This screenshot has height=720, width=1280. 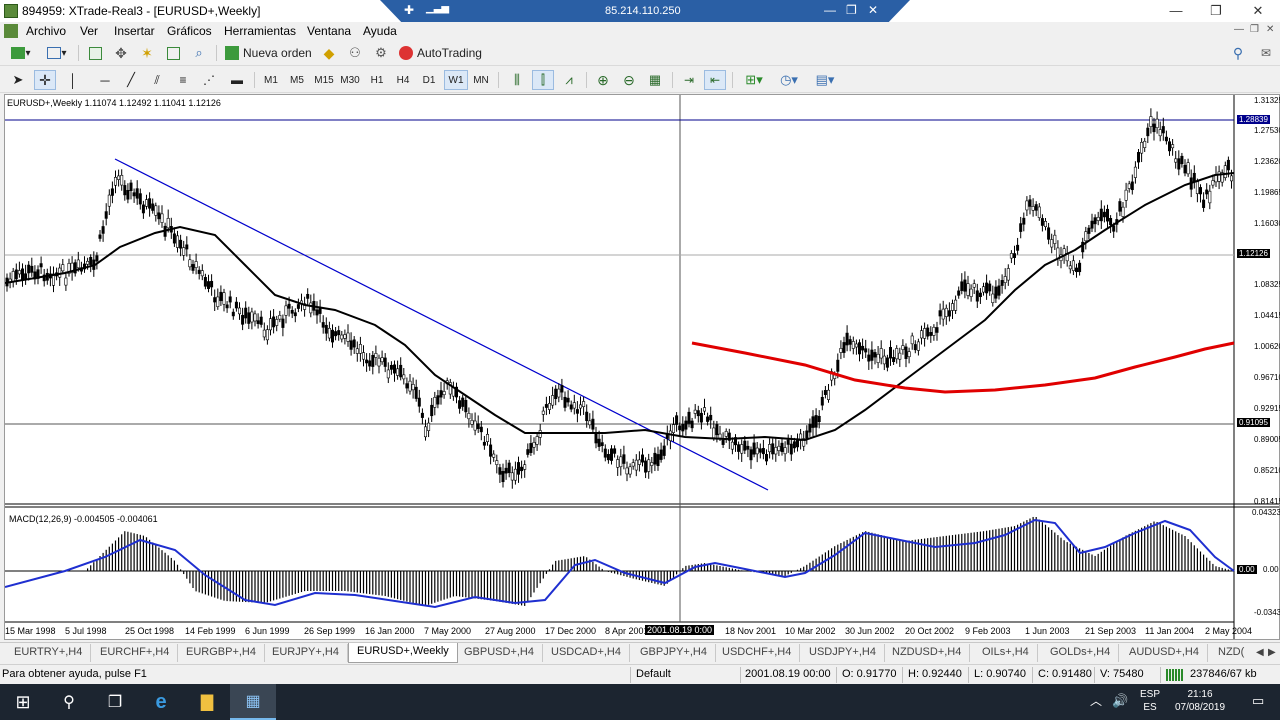 I want to click on signals-button: ⚙, so click(x=381, y=53).